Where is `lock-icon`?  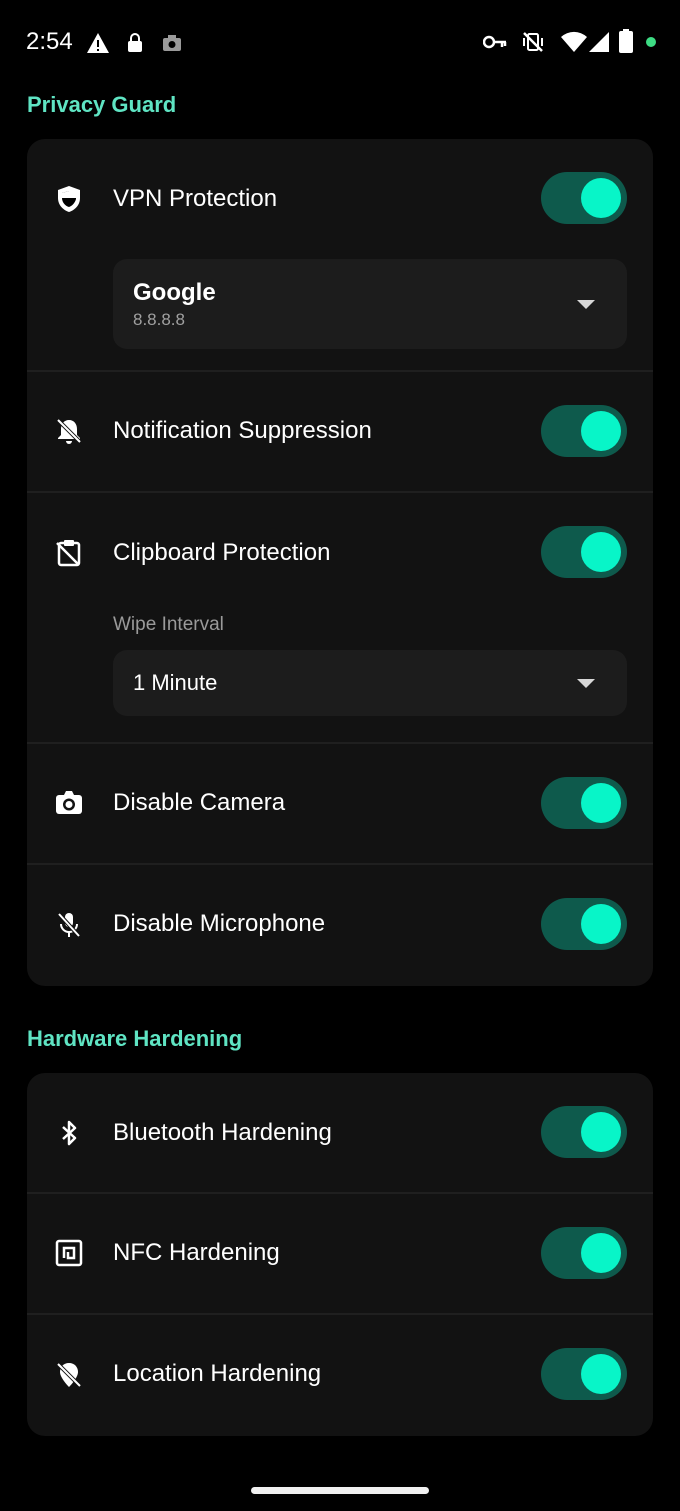
lock-icon is located at coordinates (135, 42).